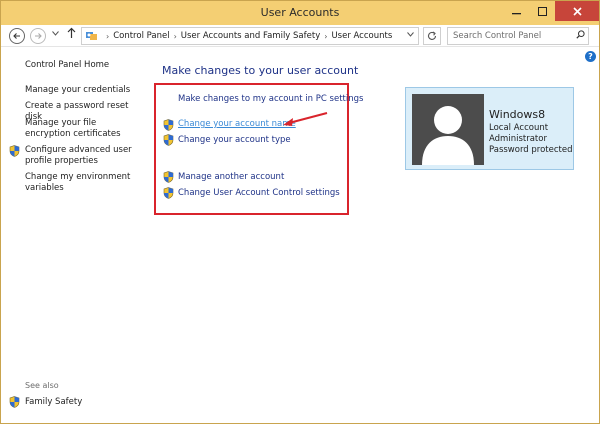  I want to click on family-safety-link: Family Safety, so click(53, 402).